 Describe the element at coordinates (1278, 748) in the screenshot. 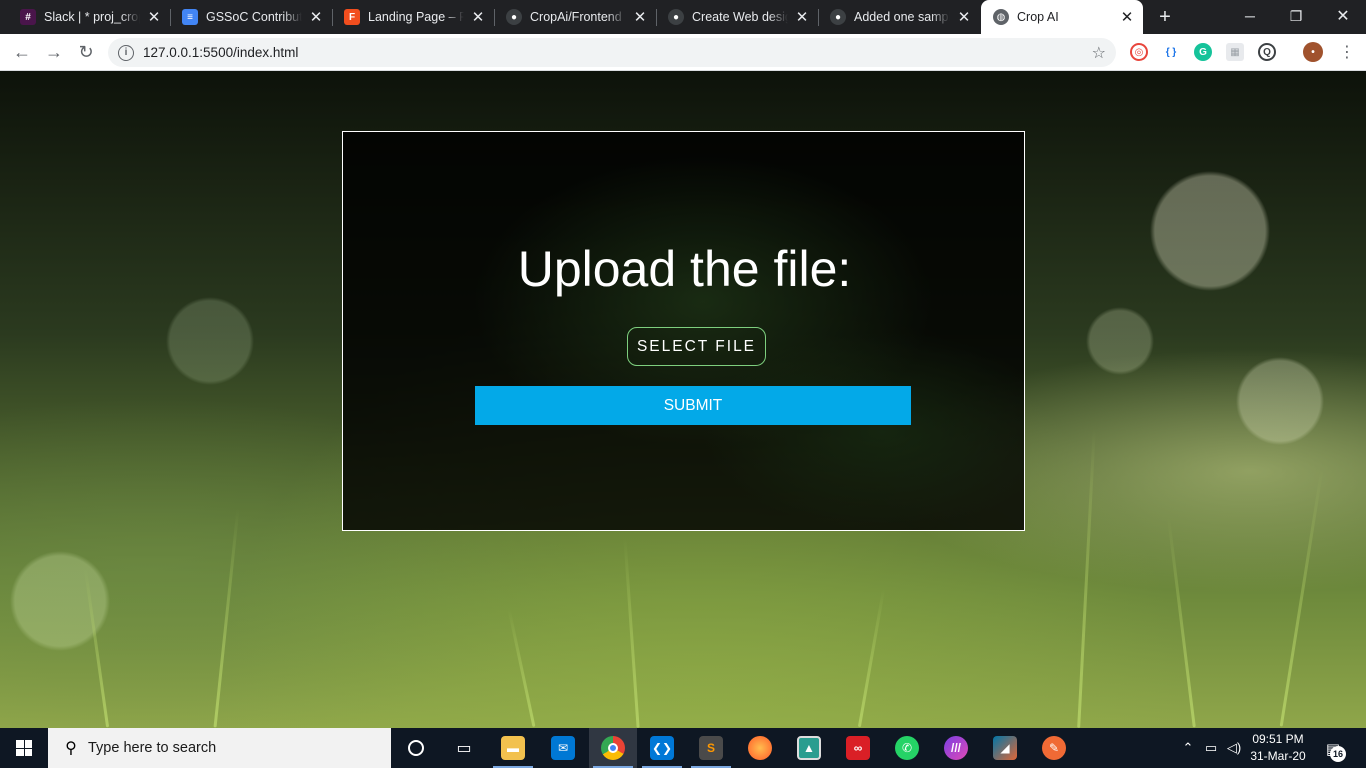

I see `system-clock: 09:51 PM 31-Mar-20` at that location.